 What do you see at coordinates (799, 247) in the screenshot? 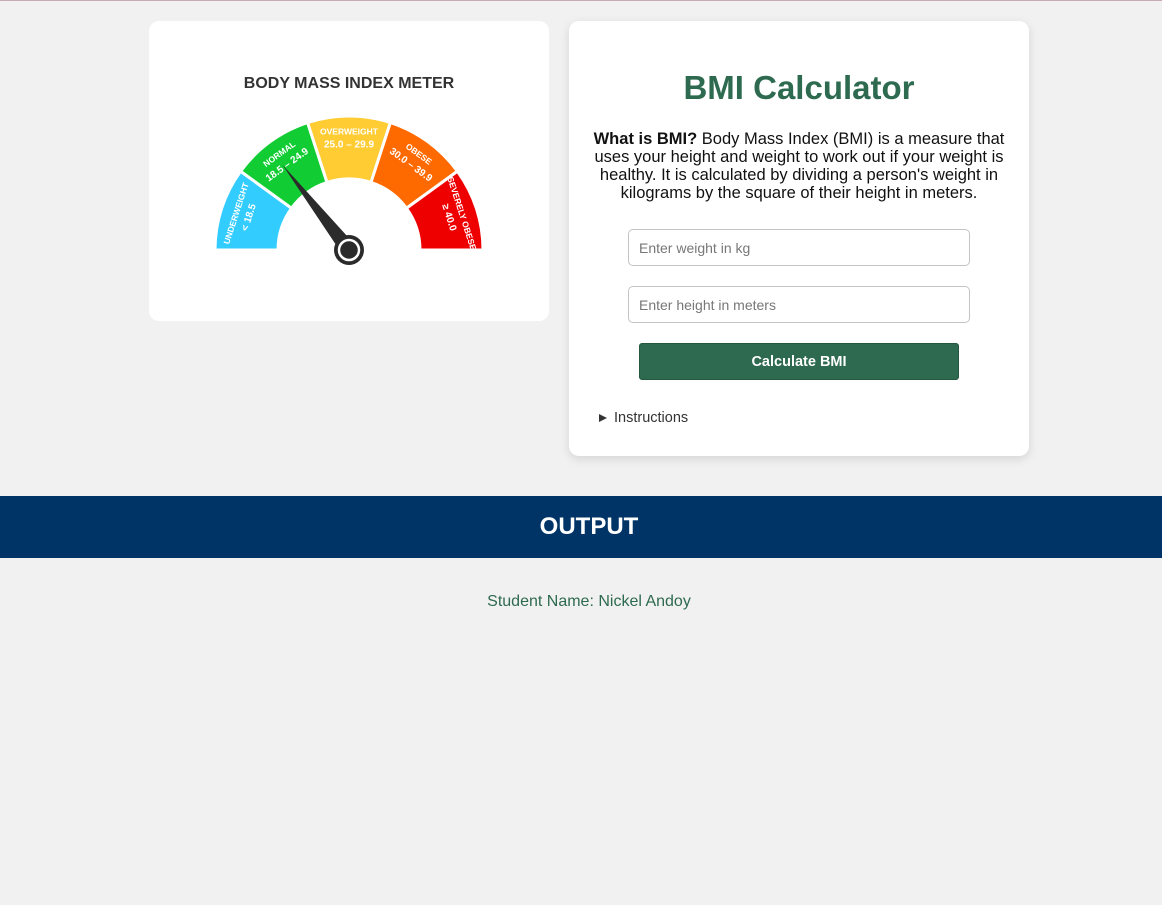
I see `weight-input` at bounding box center [799, 247].